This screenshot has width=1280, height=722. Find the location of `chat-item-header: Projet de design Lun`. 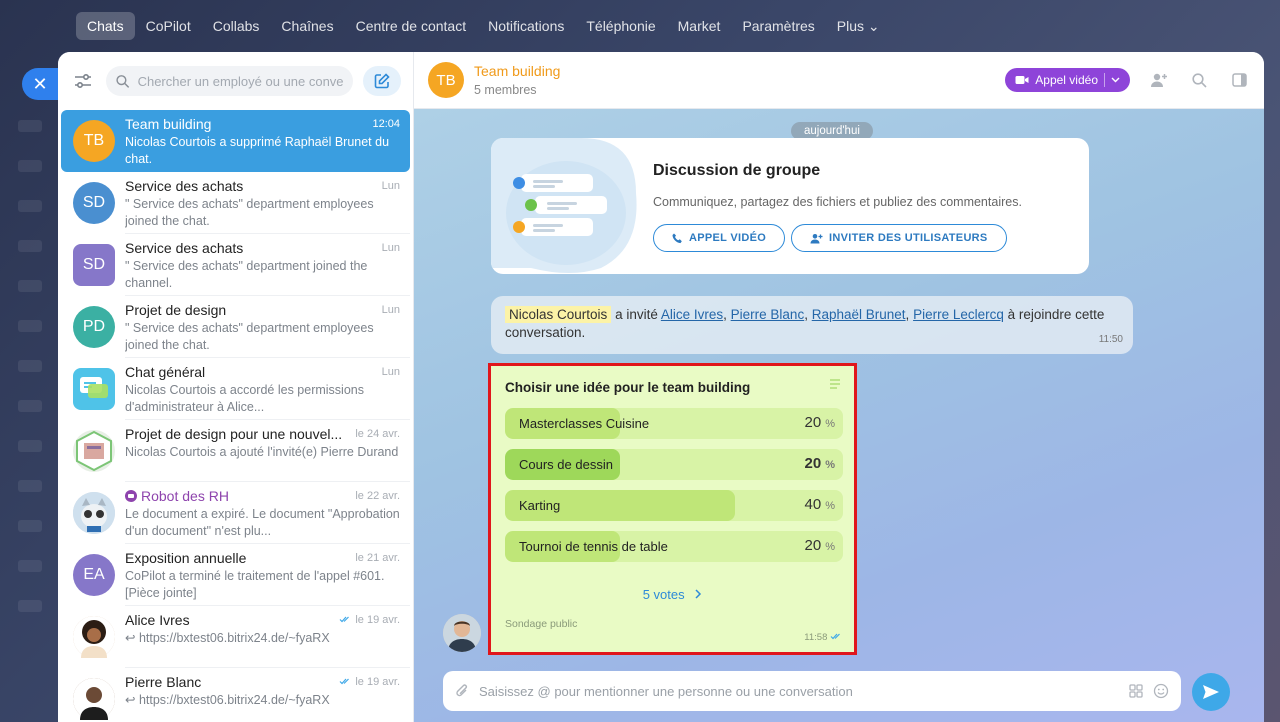

chat-item-header: Projet de design Lun is located at coordinates (262, 310).